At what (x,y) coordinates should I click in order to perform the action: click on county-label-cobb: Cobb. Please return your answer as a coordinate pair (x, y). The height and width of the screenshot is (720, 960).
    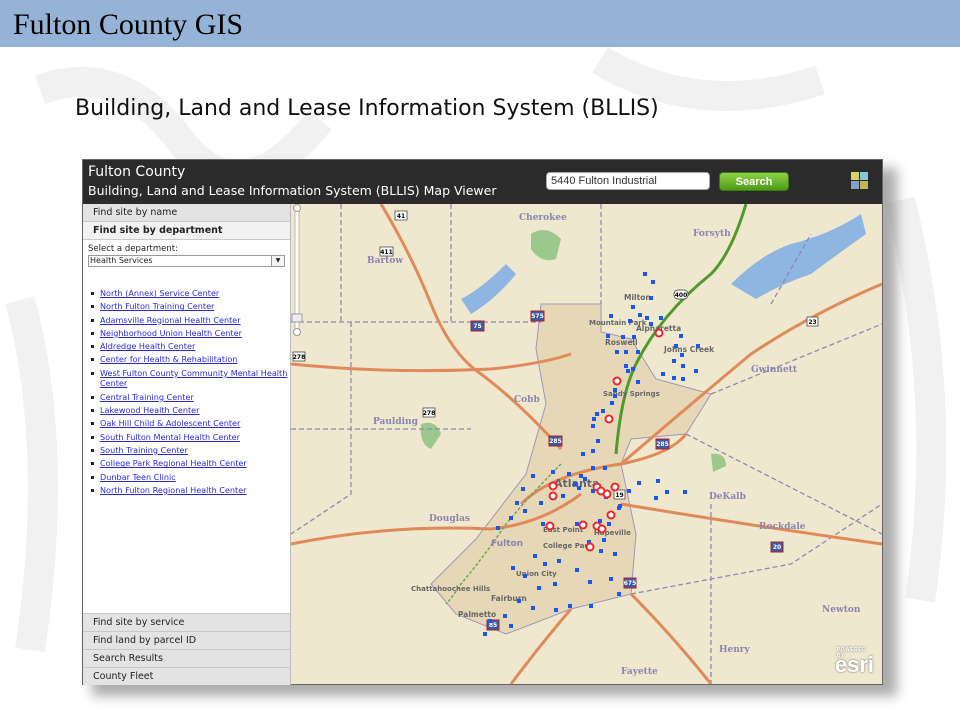
    Looking at the image, I should click on (527, 400).